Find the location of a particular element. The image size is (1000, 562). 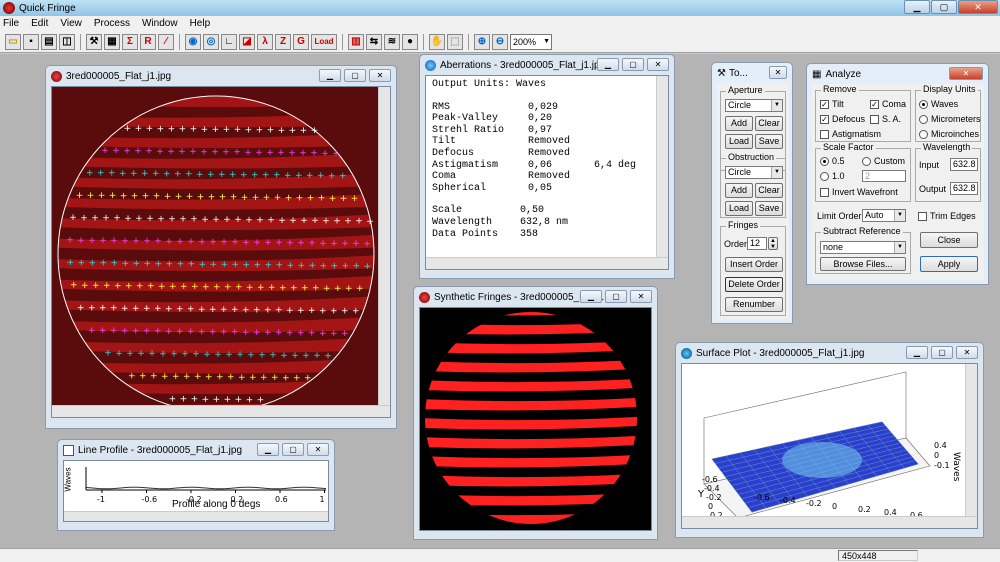

tilt-checkbox: ✓ Tilt is located at coordinates (832, 104).